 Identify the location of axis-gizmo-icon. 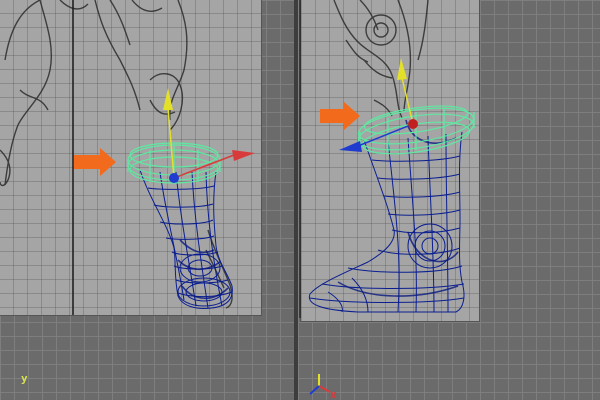
(320, 384).